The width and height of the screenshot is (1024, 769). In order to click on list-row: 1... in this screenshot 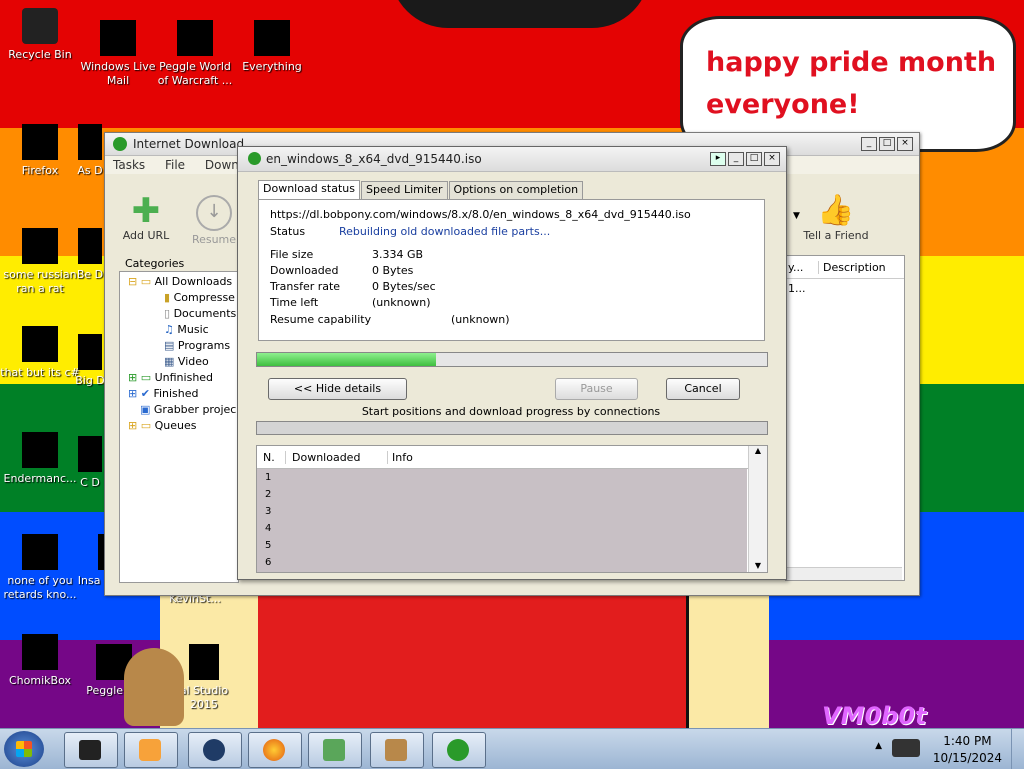, I will do `click(845, 288)`.